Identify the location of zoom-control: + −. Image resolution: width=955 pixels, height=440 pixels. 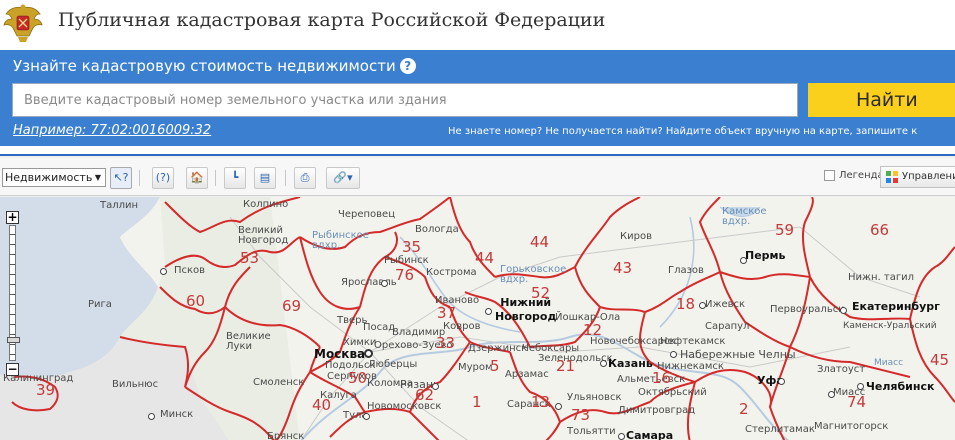
(13, 293).